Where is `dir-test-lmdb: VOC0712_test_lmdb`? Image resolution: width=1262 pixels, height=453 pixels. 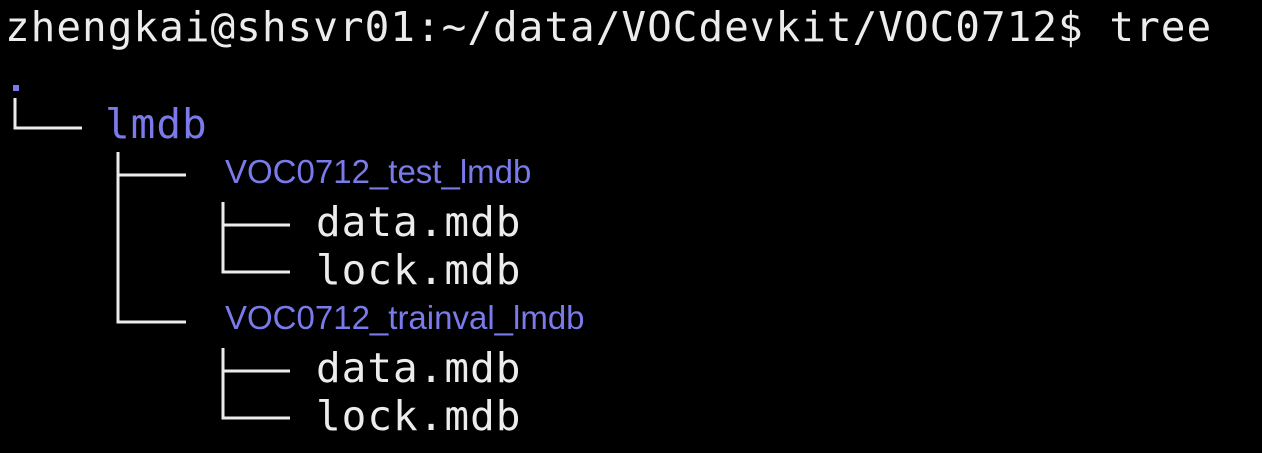 dir-test-lmdb: VOC0712_test_lmdb is located at coordinates (378, 171).